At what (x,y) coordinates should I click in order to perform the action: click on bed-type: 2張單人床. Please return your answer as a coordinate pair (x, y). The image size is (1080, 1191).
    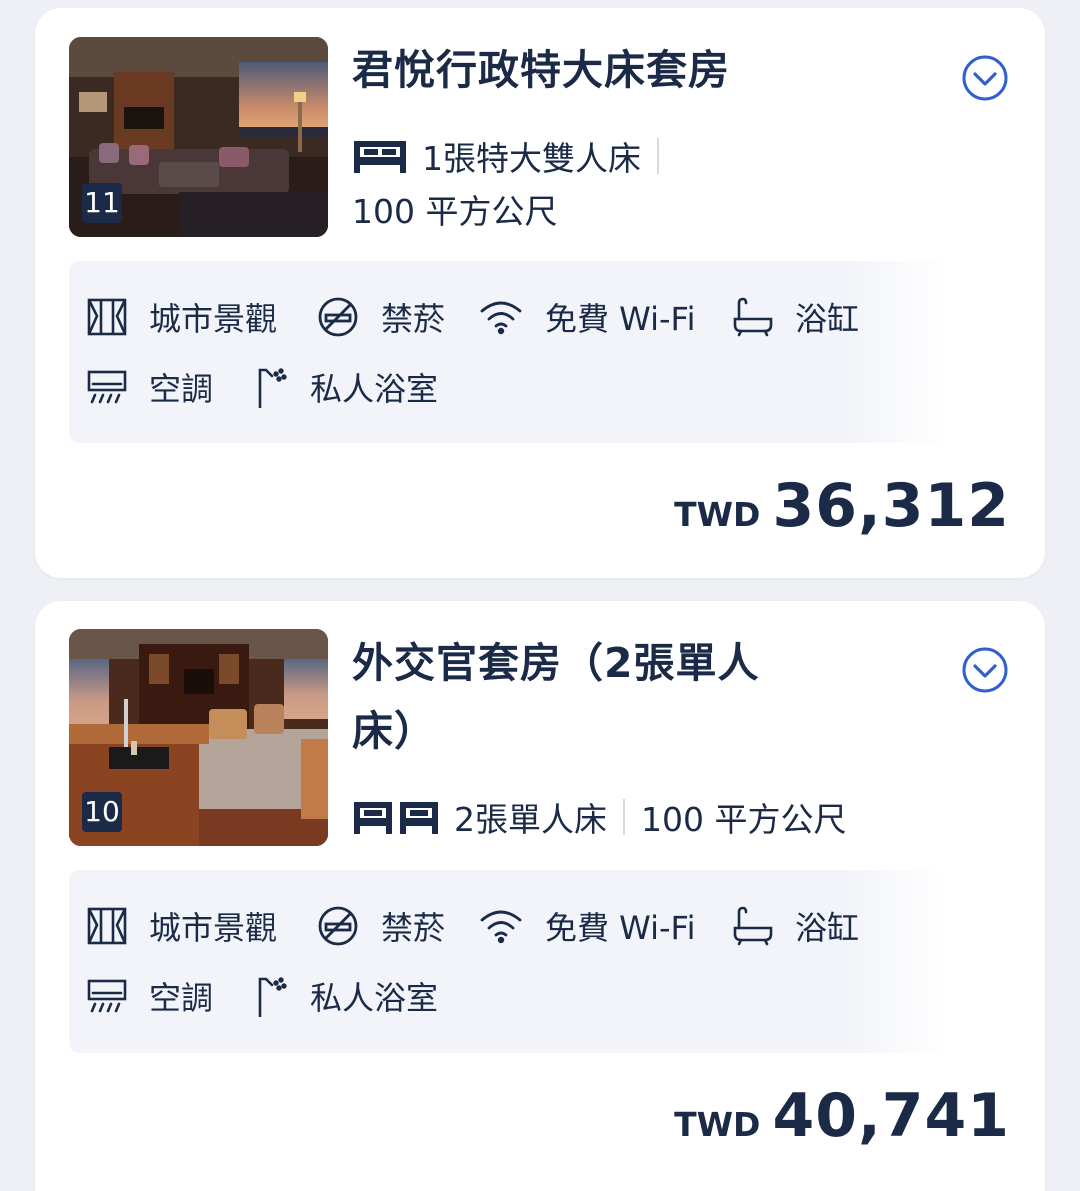
    Looking at the image, I should click on (530, 819).